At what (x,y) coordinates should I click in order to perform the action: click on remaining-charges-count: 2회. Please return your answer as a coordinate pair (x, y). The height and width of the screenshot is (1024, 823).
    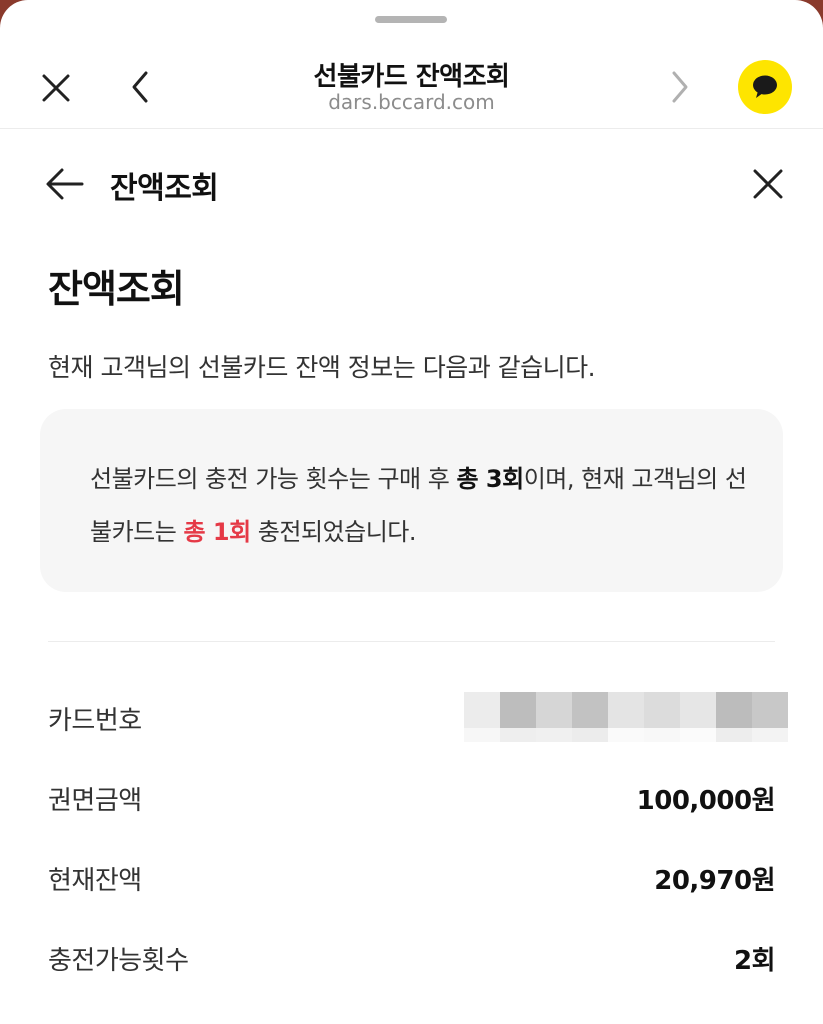
    Looking at the image, I should click on (754, 961).